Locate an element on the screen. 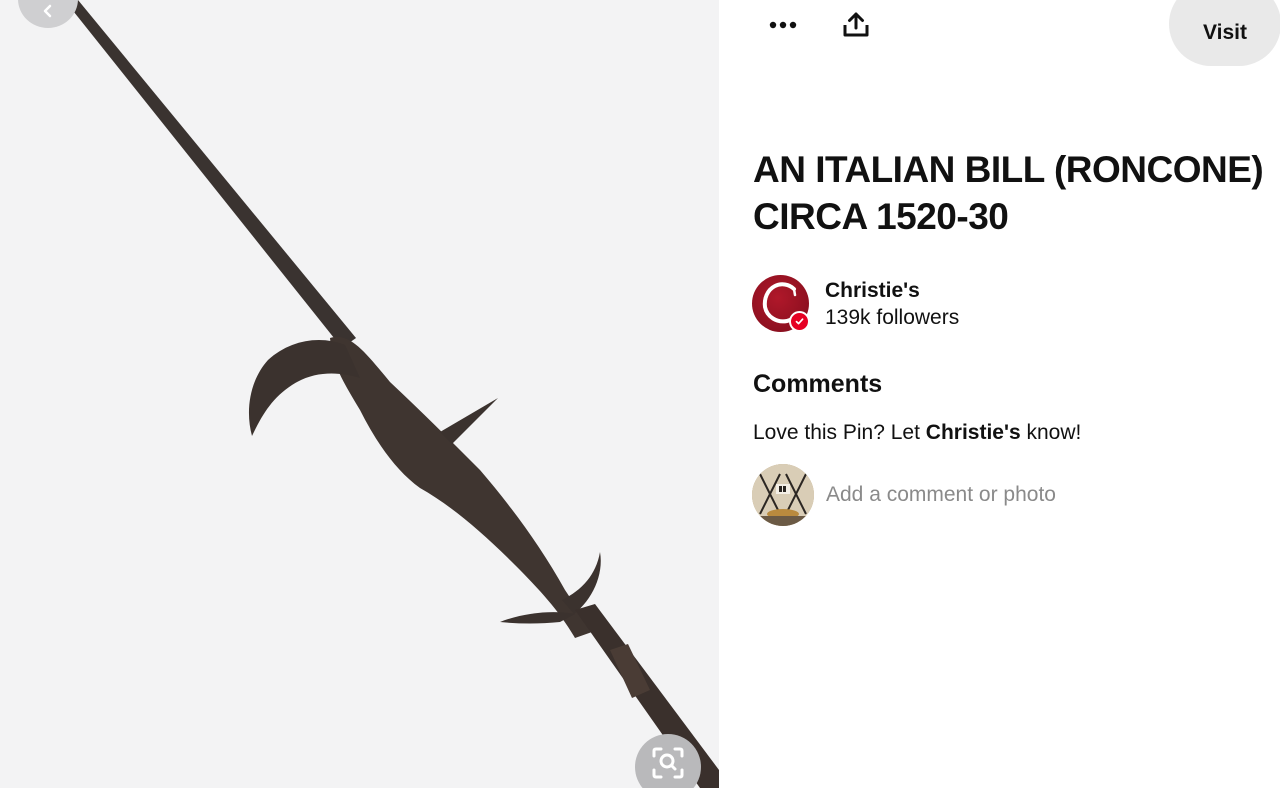 This screenshot has width=1280, height=788. visual-search-icon is located at coordinates (668, 763).